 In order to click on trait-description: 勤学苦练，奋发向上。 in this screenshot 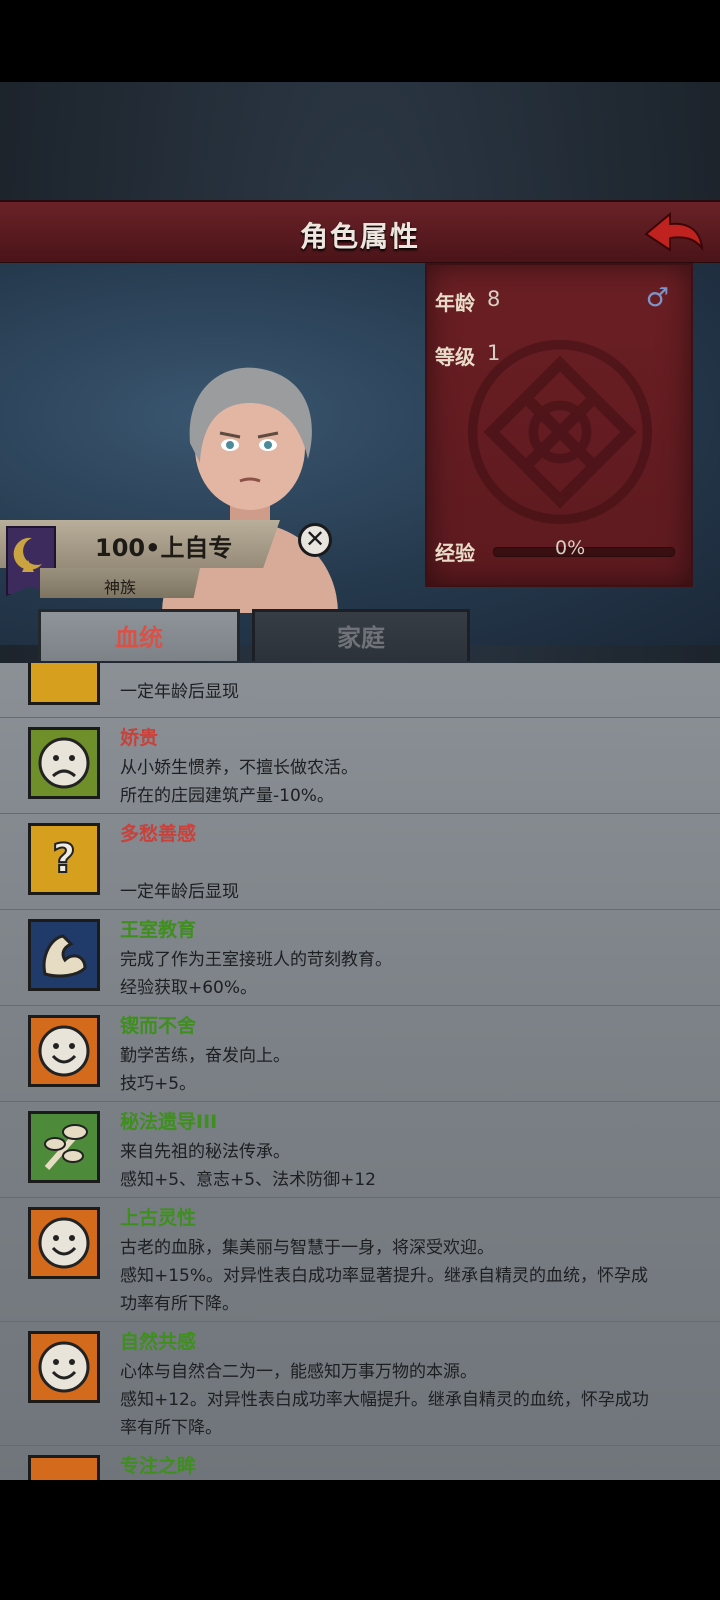, I will do `click(205, 1056)`.